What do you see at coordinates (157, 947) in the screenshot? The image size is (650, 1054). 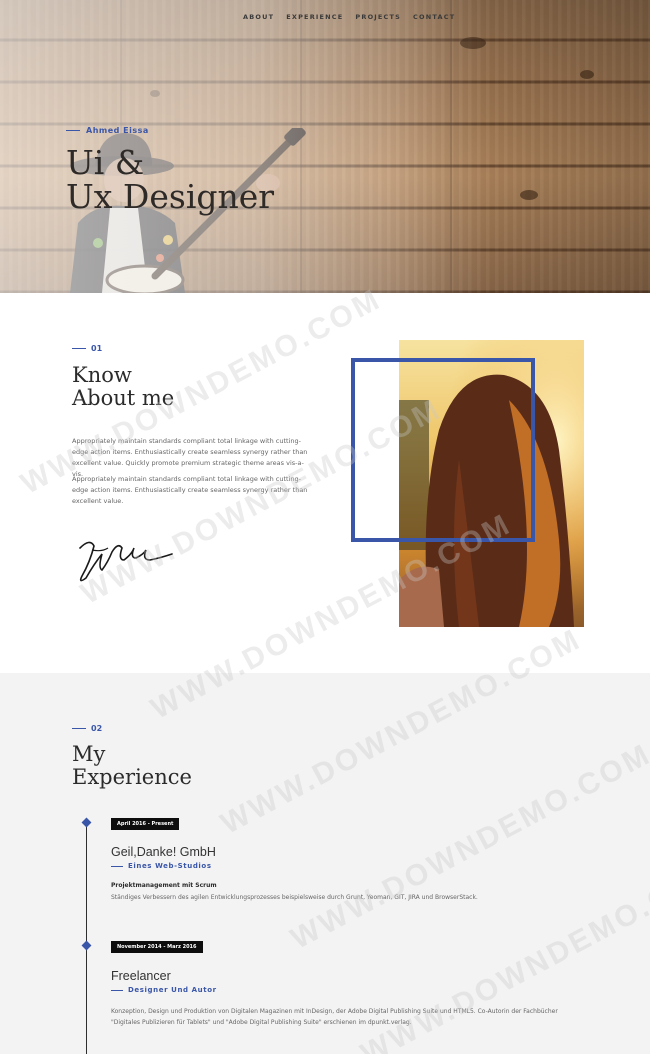 I see `job-date-badge: November 2014 - Marz 2016` at bounding box center [157, 947].